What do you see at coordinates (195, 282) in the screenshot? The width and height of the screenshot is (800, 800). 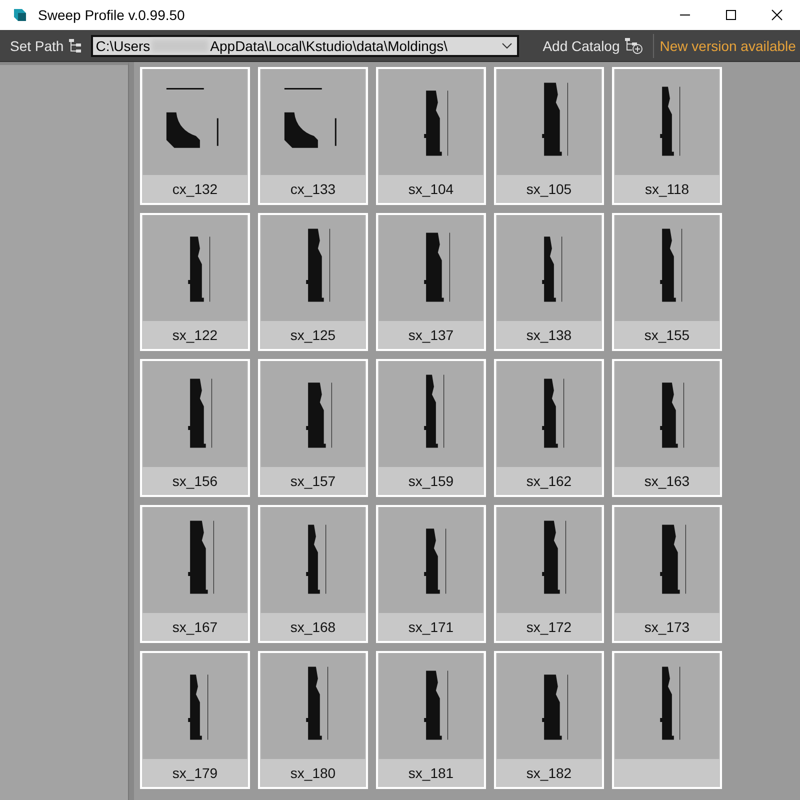 I see `profile-tile: sx_122` at bounding box center [195, 282].